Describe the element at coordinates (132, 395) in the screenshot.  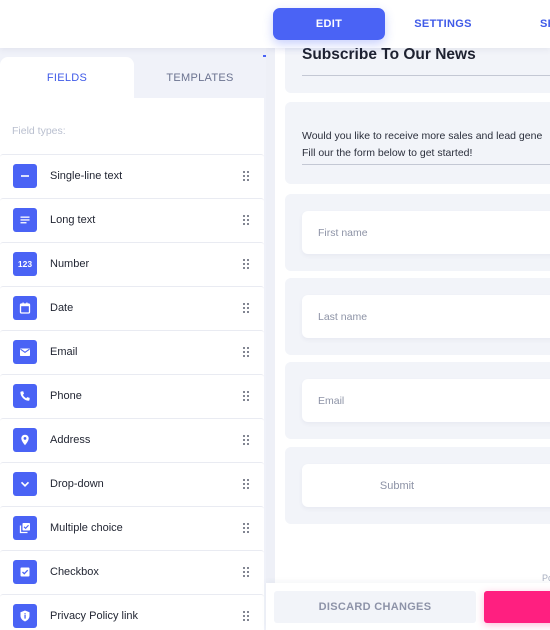
I see `field-item-phone: Phone` at that location.